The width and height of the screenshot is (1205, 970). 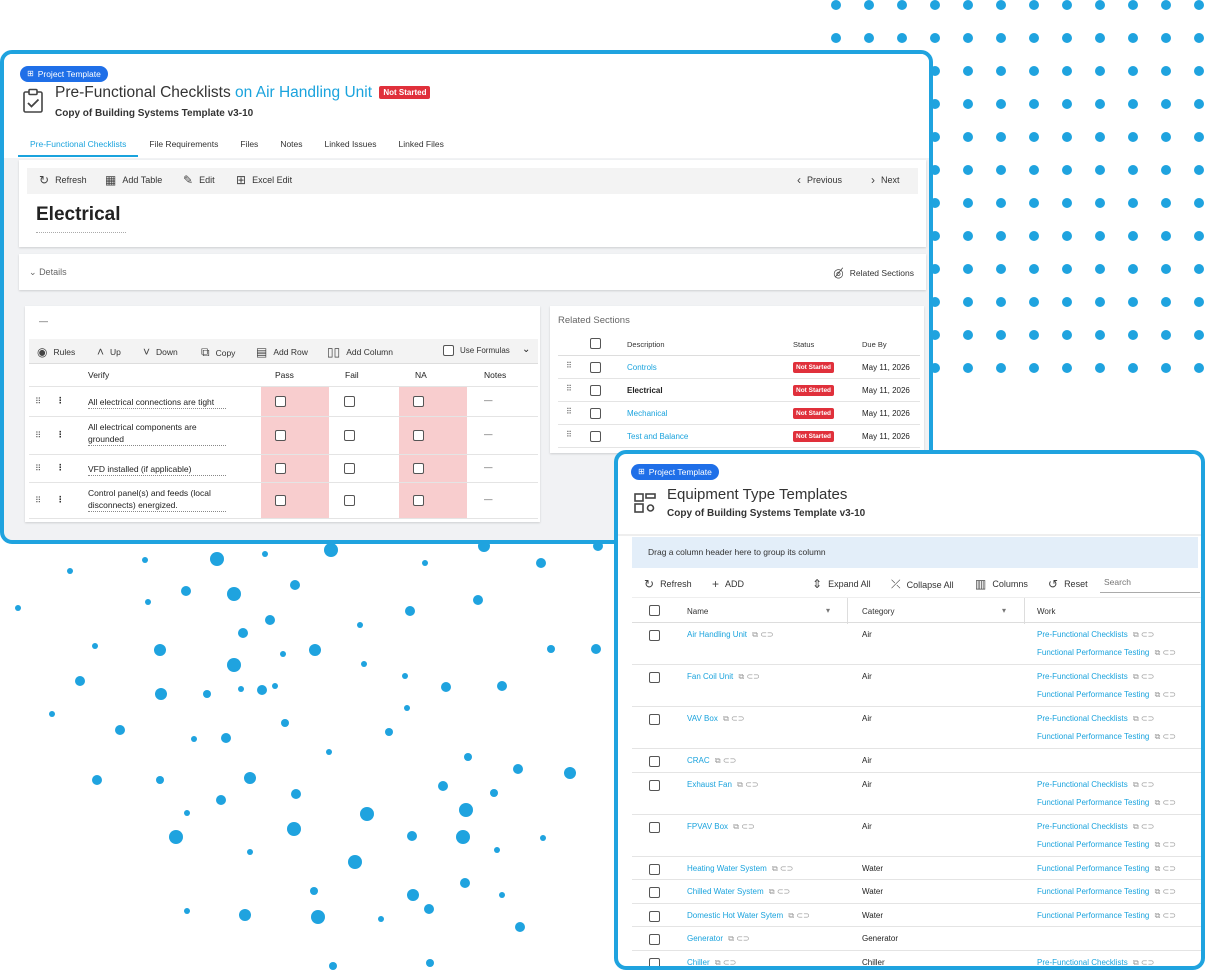 I want to click on column-header-name: Name, so click(x=697, y=611).